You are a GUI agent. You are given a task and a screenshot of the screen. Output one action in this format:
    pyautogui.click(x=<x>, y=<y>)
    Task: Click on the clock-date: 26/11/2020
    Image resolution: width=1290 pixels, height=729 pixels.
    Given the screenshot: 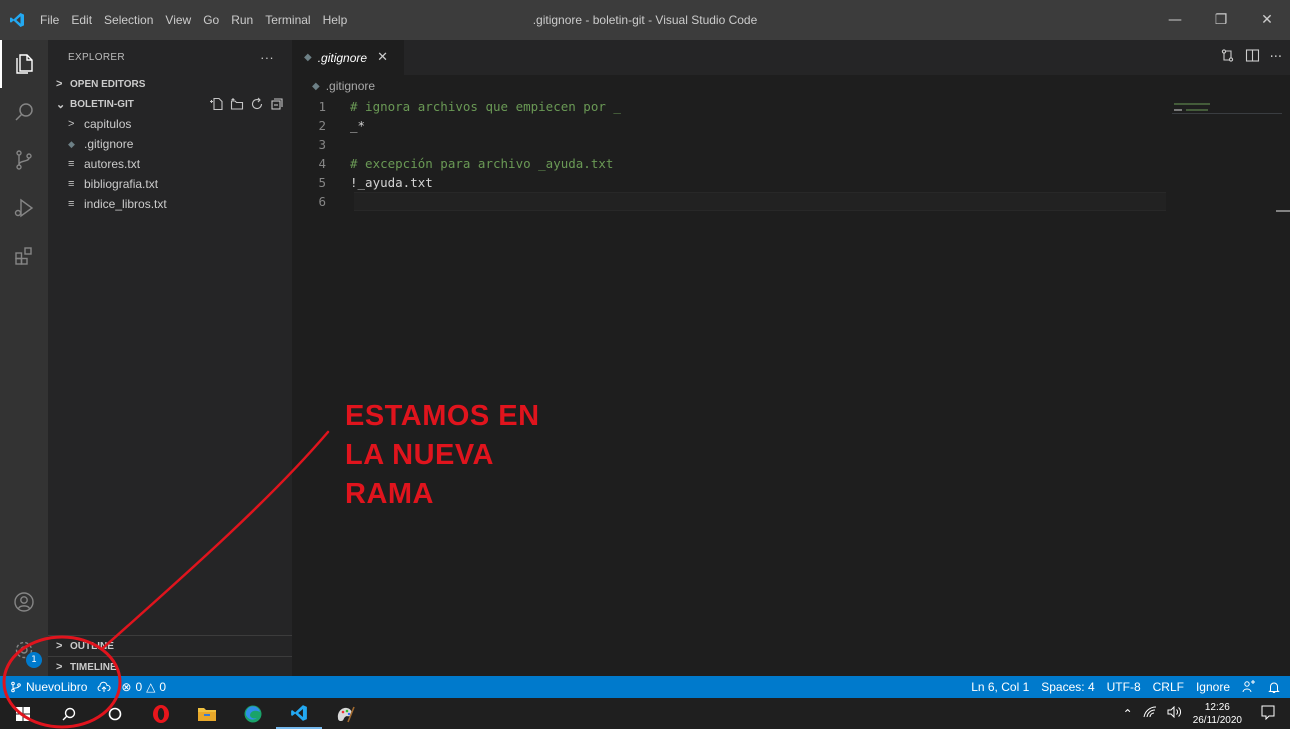 What is the action you would take?
    pyautogui.click(x=1217, y=720)
    